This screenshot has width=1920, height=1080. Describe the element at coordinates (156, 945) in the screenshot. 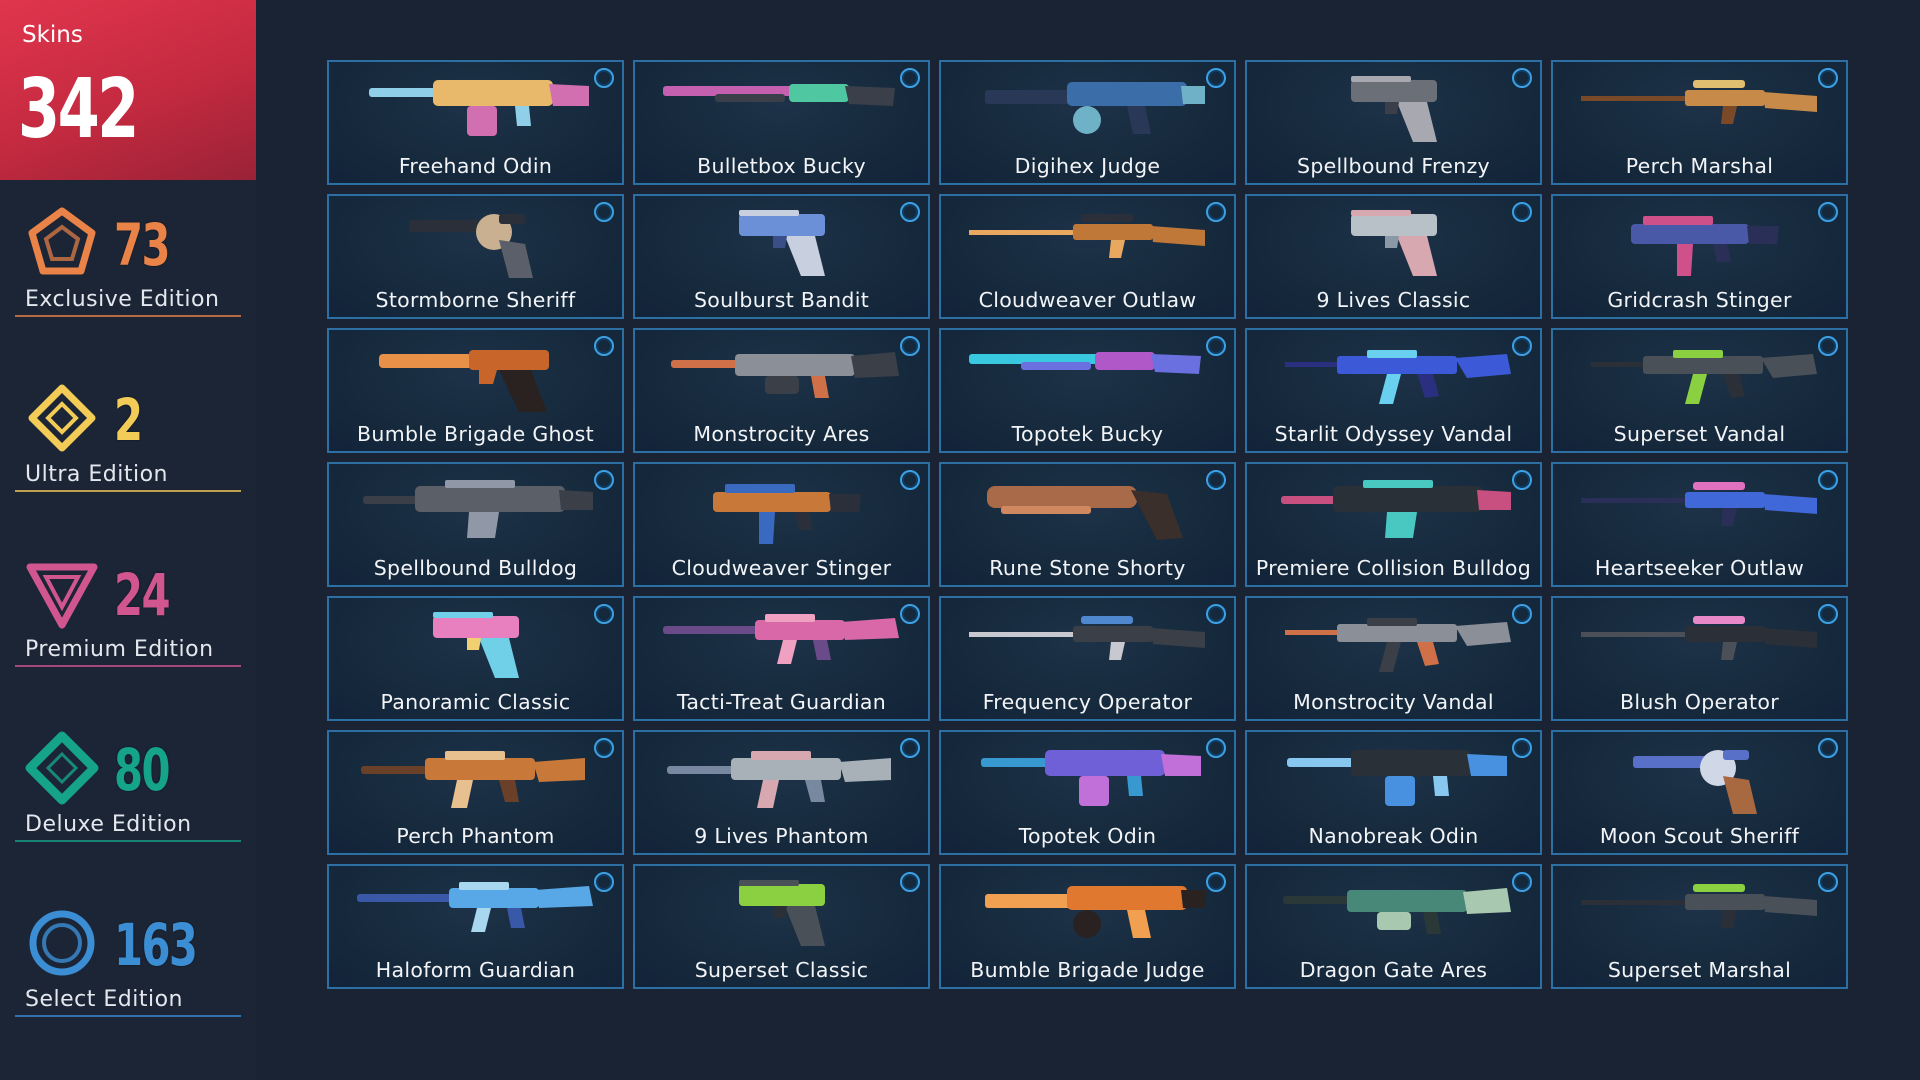

I see `edition-count: 163` at that location.